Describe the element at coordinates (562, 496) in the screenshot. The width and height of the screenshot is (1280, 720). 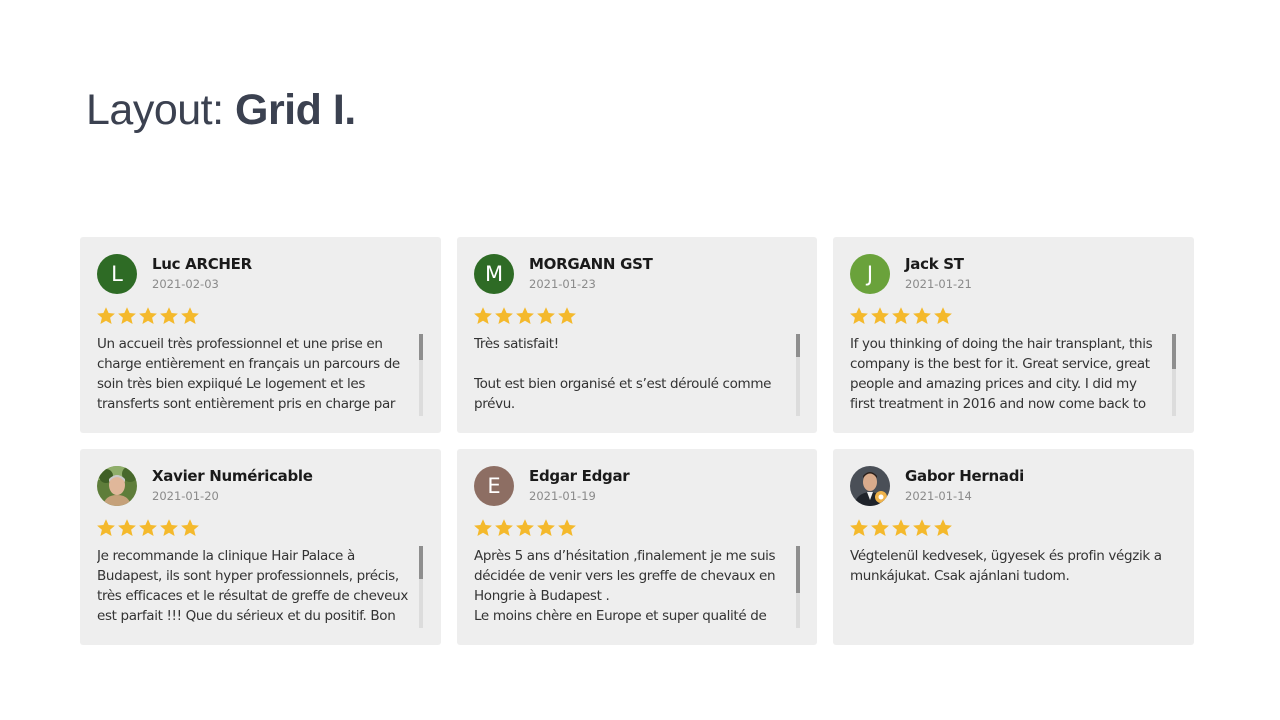
I see `review-date: 2021-01-19` at that location.